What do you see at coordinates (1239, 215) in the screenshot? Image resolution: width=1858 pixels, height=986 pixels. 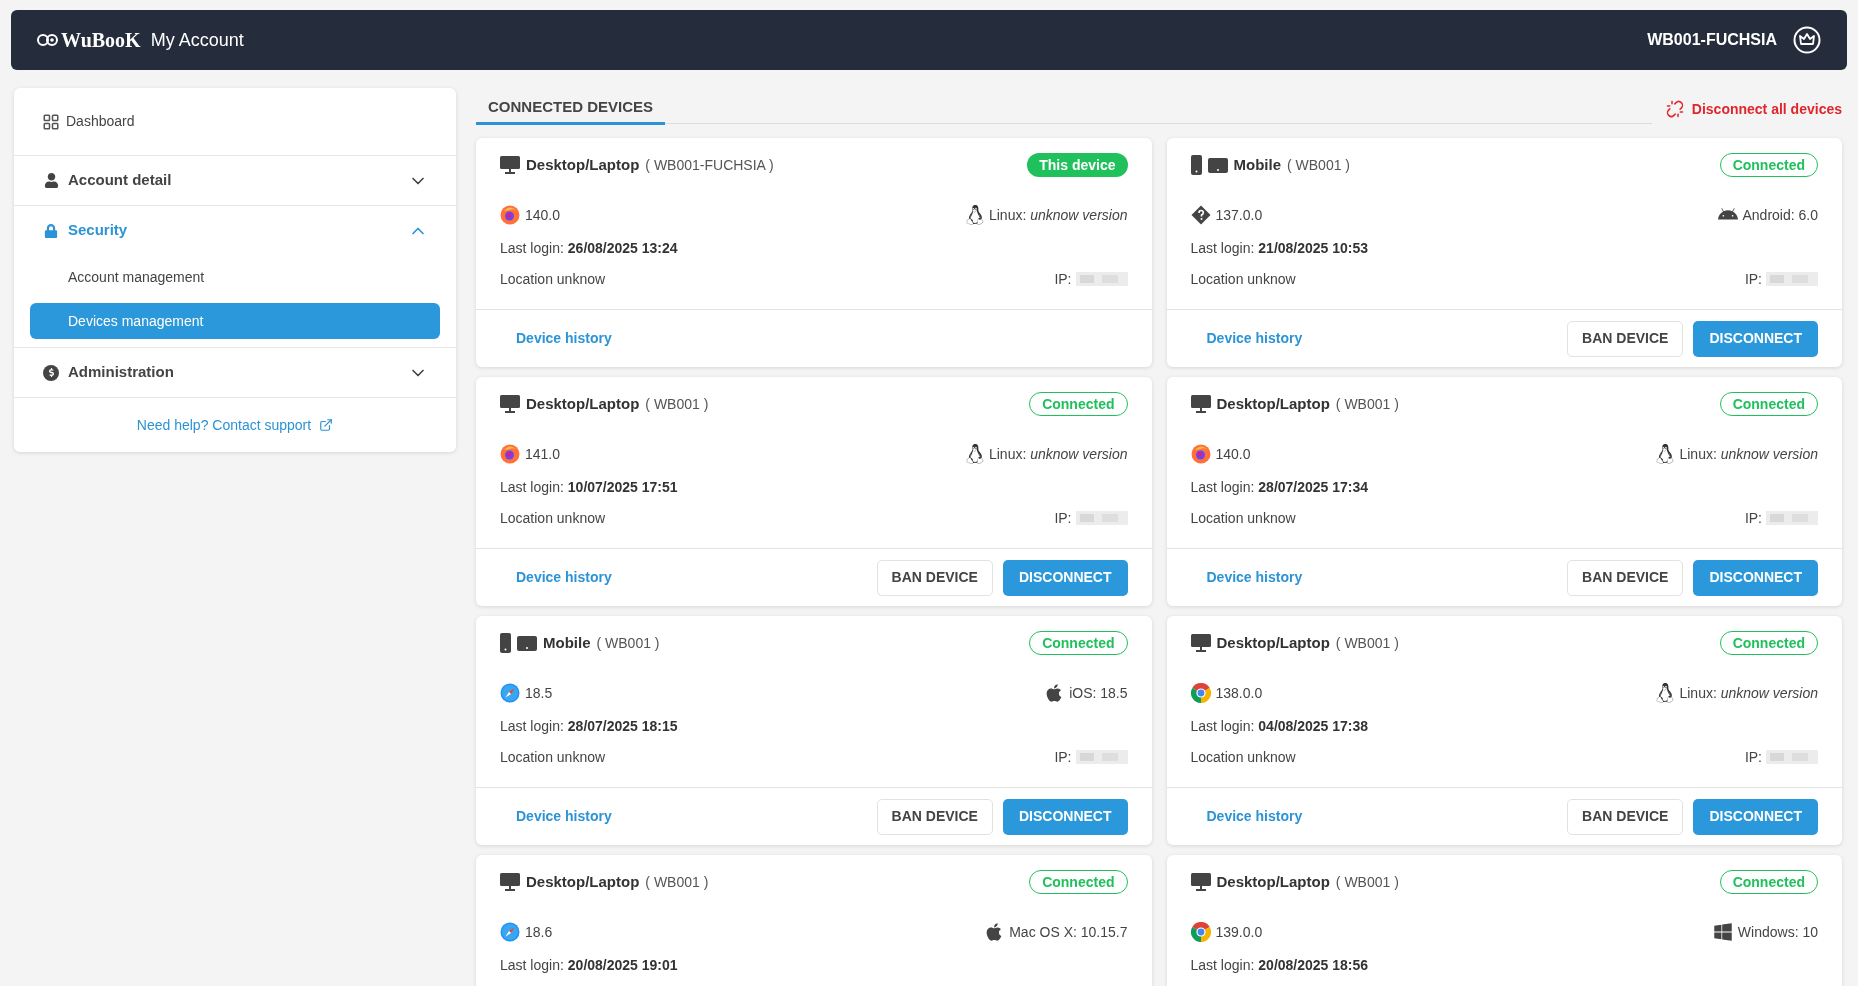 I see `browser-version: 137.0.0` at bounding box center [1239, 215].